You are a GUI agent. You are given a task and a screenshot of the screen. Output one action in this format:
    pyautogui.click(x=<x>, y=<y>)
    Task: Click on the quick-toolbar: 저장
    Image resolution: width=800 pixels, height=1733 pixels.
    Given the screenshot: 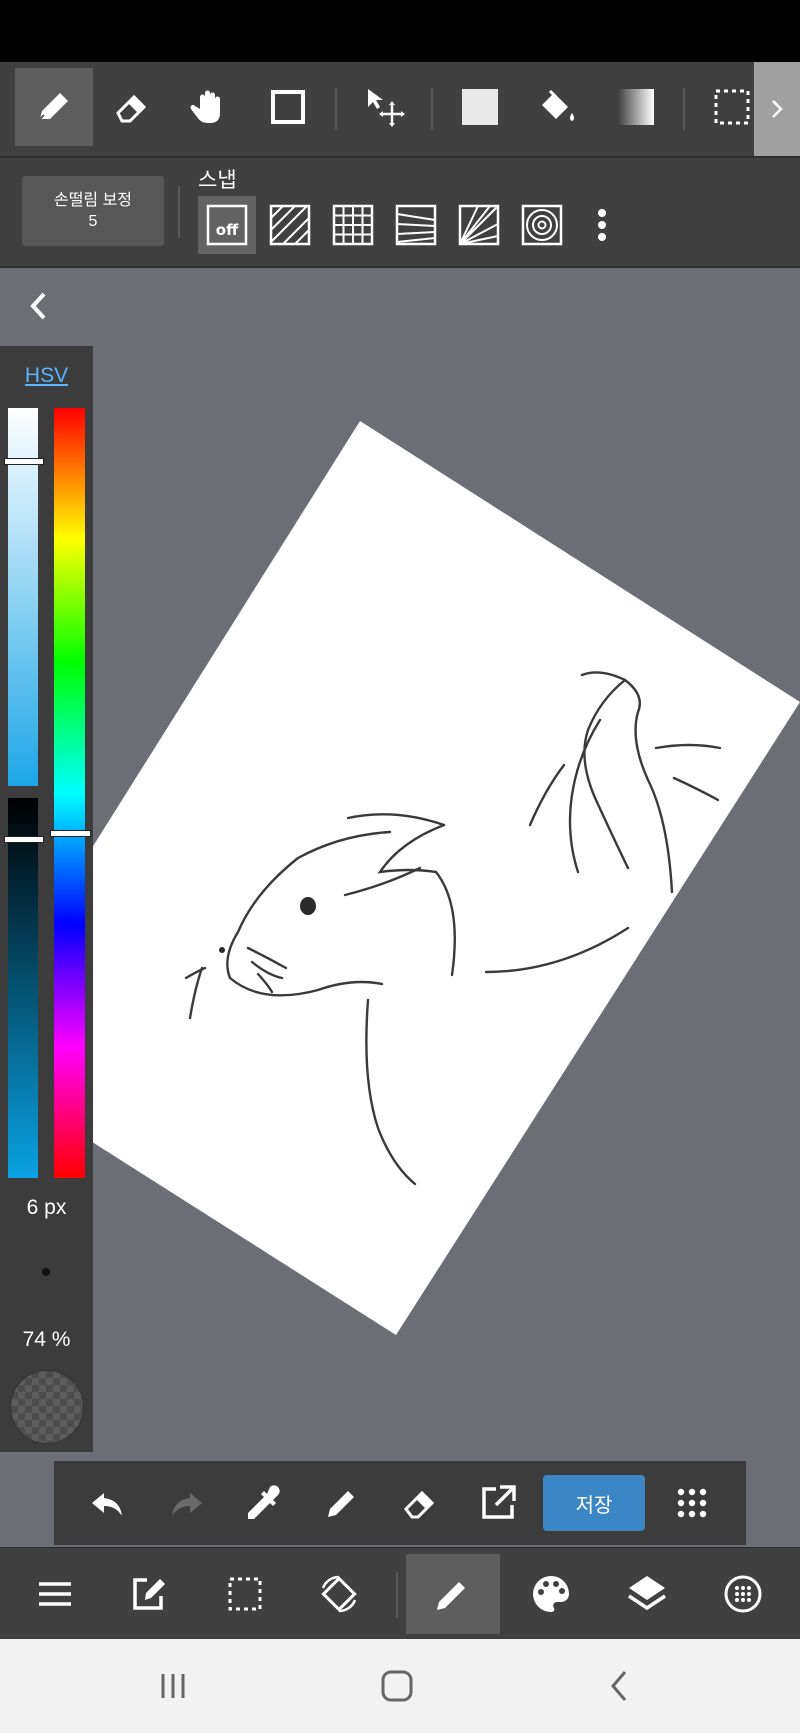 What is the action you would take?
    pyautogui.click(x=400, y=1503)
    